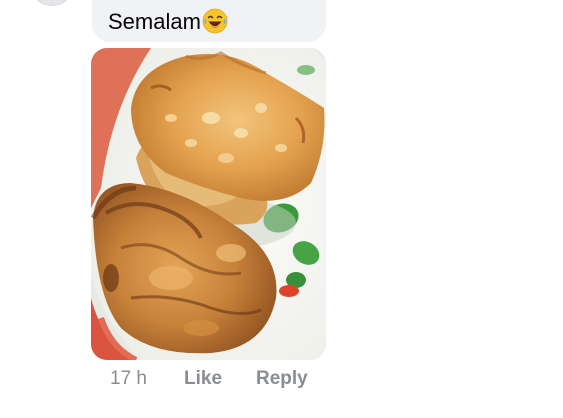 Image resolution: width=563 pixels, height=418 pixels. I want to click on avatar, so click(52, 3).